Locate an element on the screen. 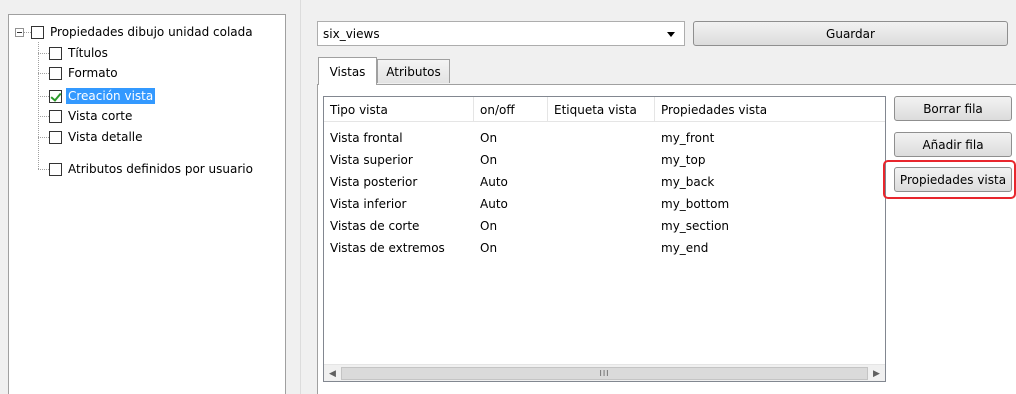 Image resolution: width=1016 pixels, height=394 pixels. table-row: Vista inferior Auto my_bottom is located at coordinates (604, 204).